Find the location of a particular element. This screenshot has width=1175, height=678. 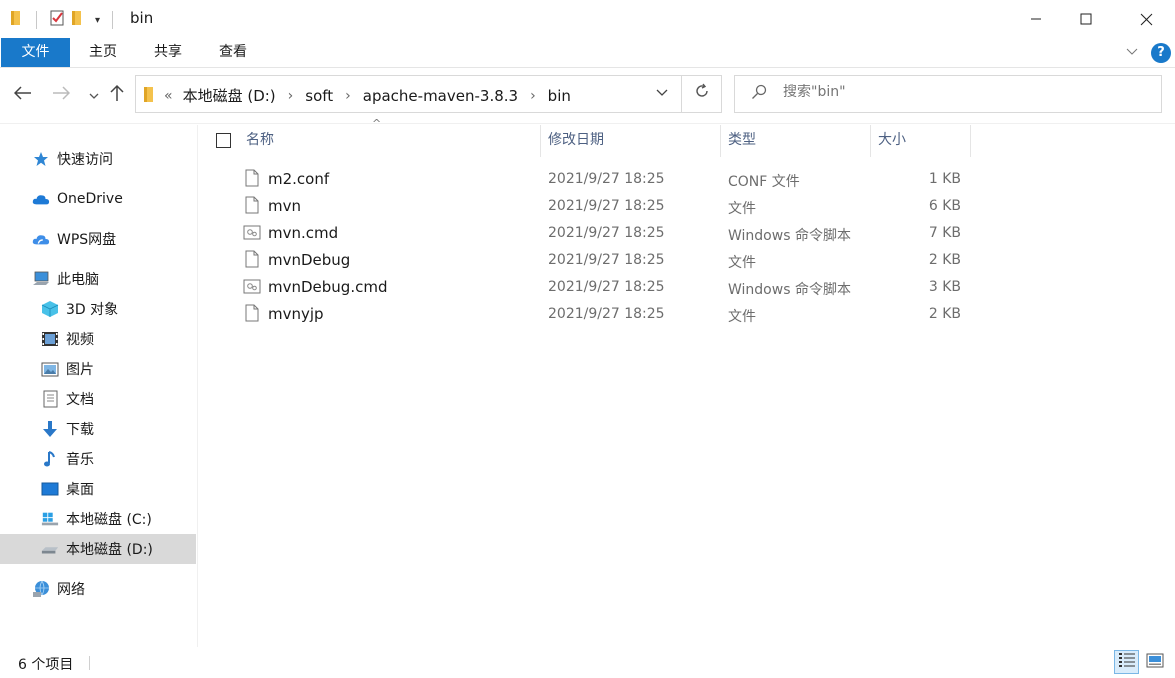

3d-objects-icon is located at coordinates (50, 309).